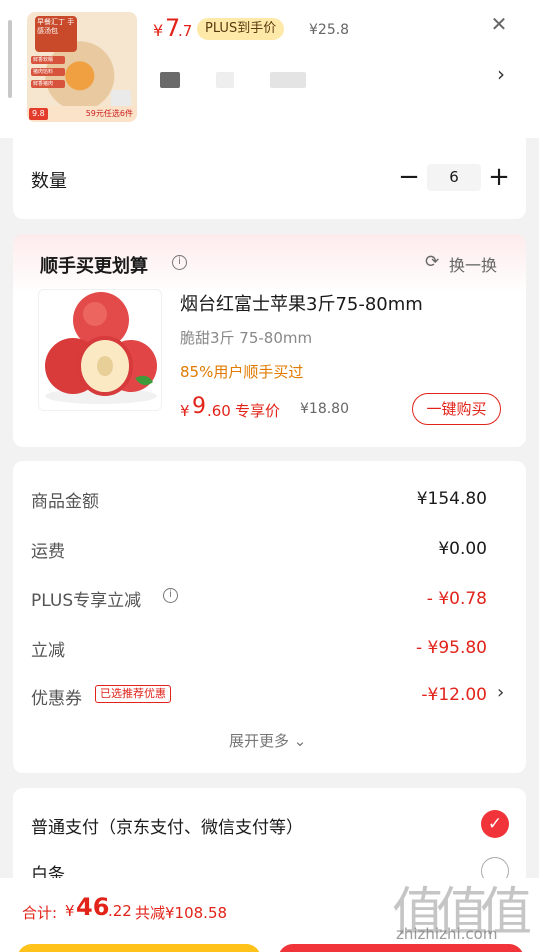 The image size is (539, 952). Describe the element at coordinates (242, 372) in the screenshot. I see `addon-product-tip: 85%用户顺手买过` at that location.